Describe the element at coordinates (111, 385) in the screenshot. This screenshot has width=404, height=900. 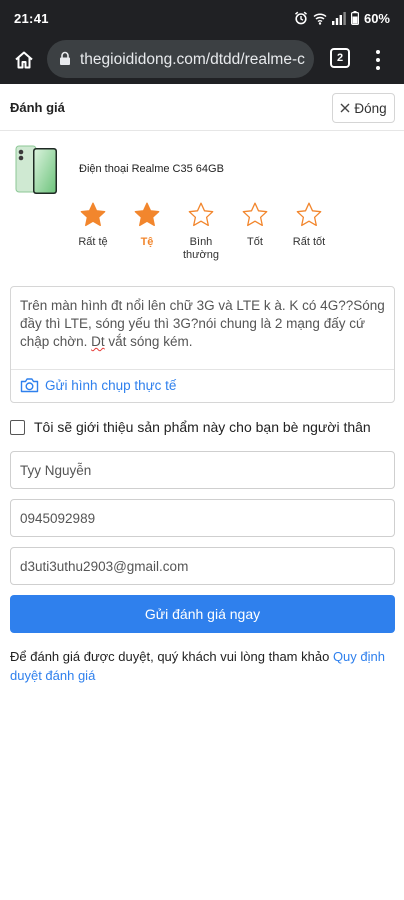
I see `upload-photo-label: Gửi hình chụp thực tế` at that location.